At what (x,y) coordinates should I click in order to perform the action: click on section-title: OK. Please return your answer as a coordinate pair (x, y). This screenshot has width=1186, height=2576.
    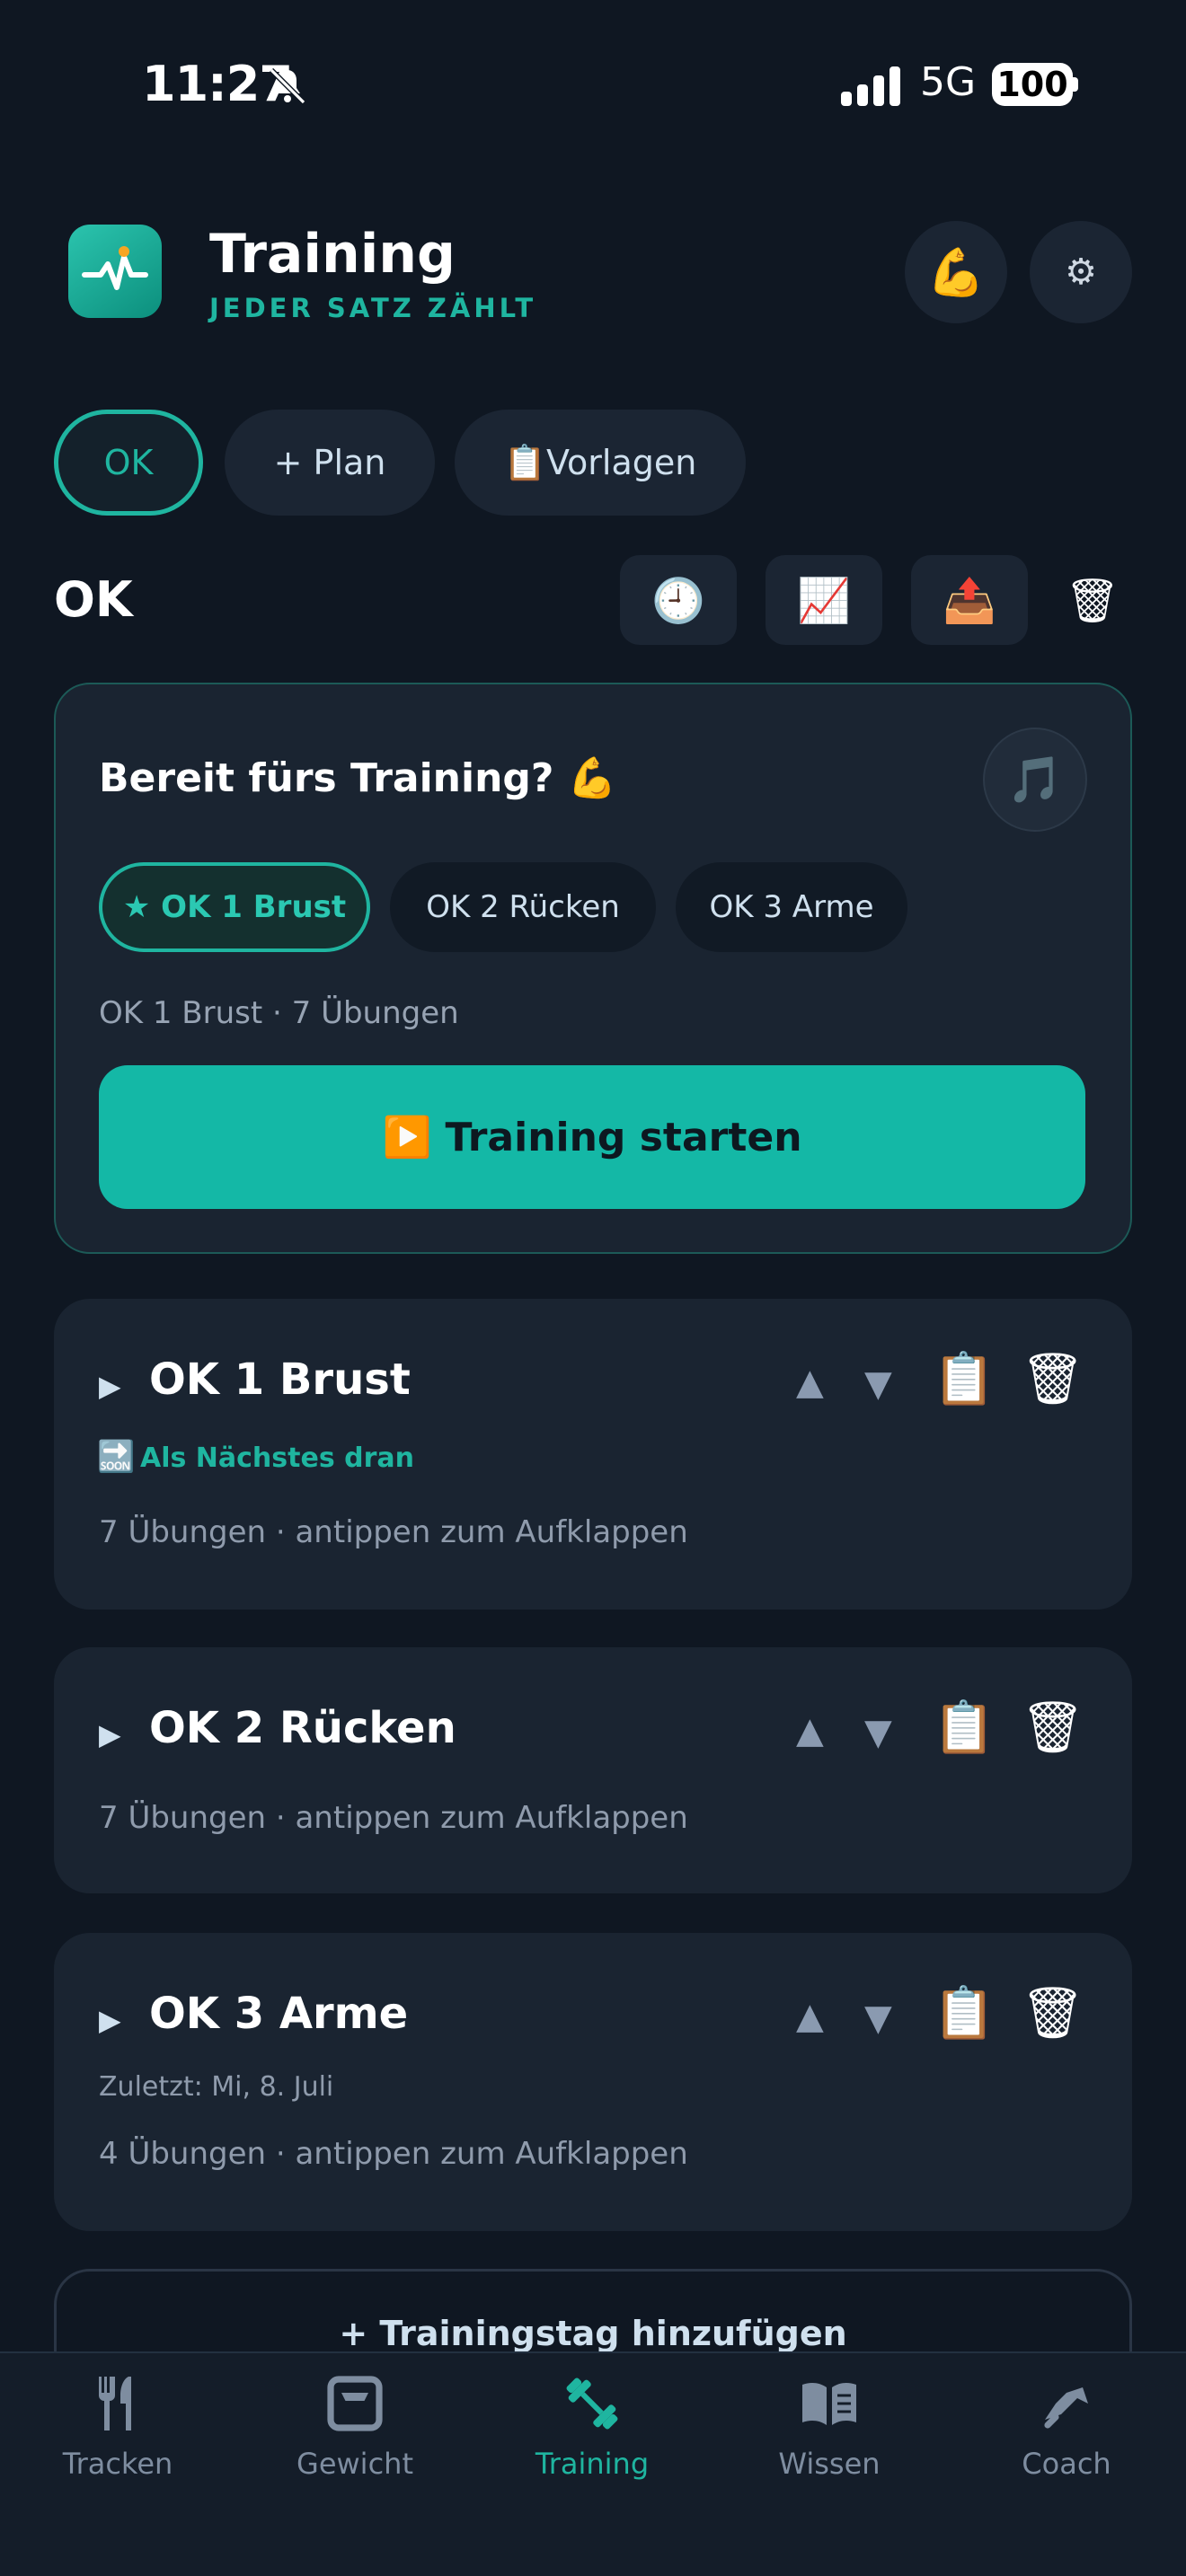
    Looking at the image, I should click on (93, 599).